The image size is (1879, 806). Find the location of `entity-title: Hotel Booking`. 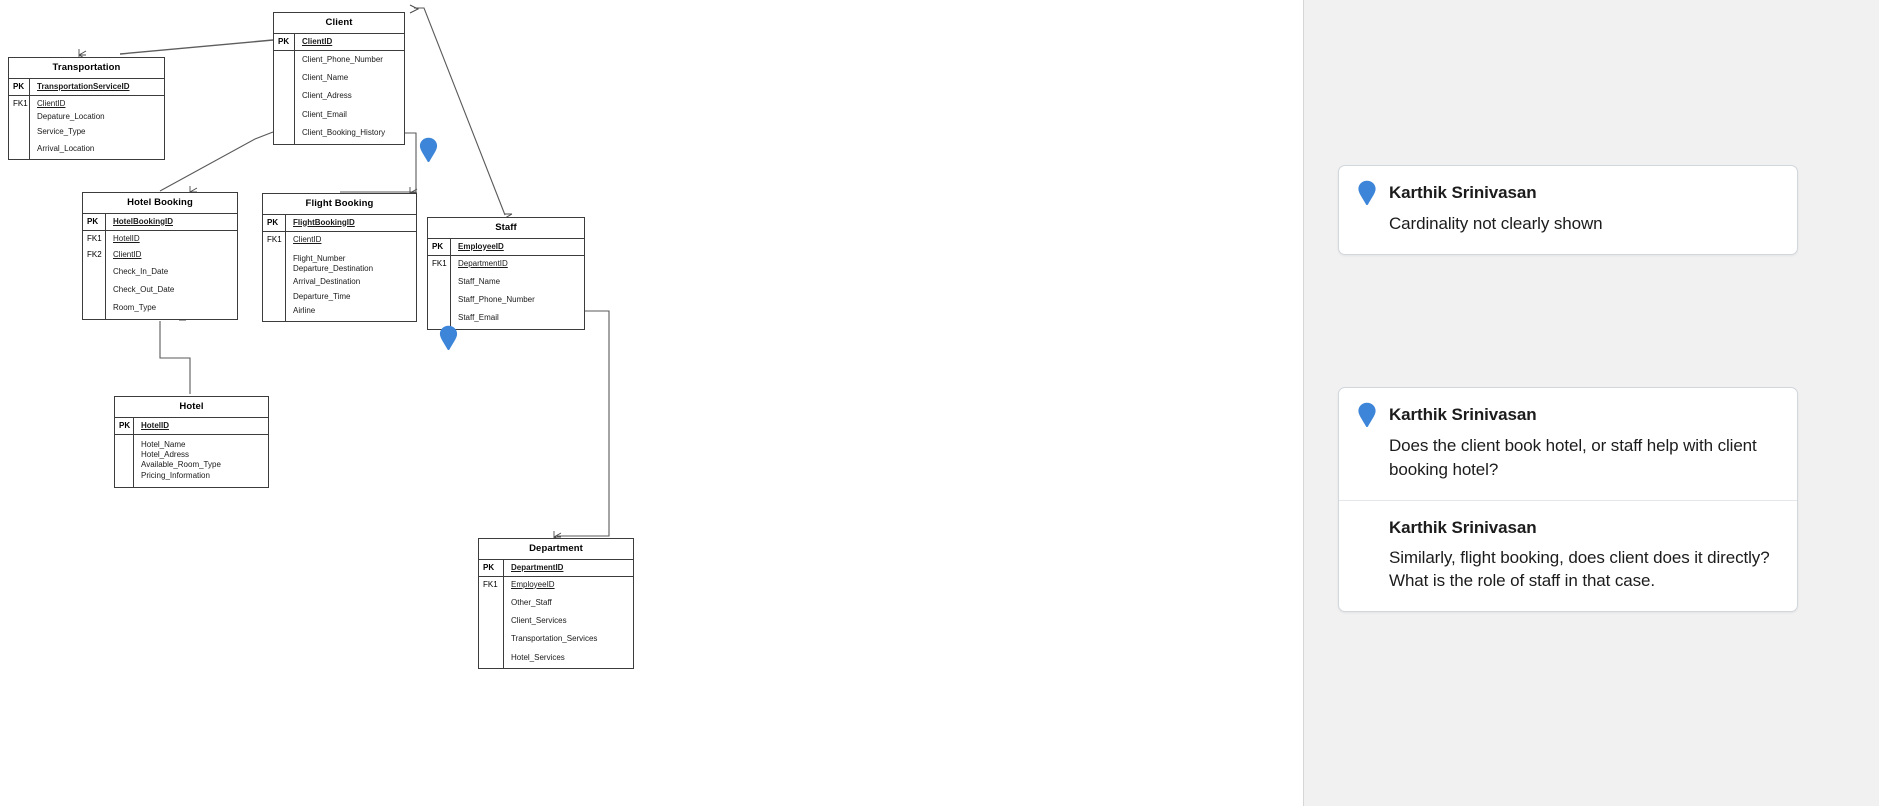

entity-title: Hotel Booking is located at coordinates (160, 203).